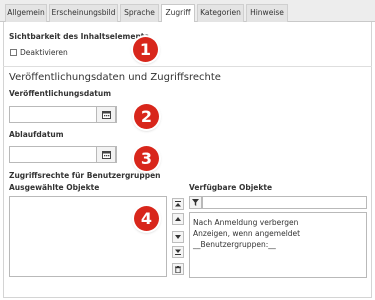  I want to click on publish-date-label: Veröffentlichungsdatum, so click(60, 93).